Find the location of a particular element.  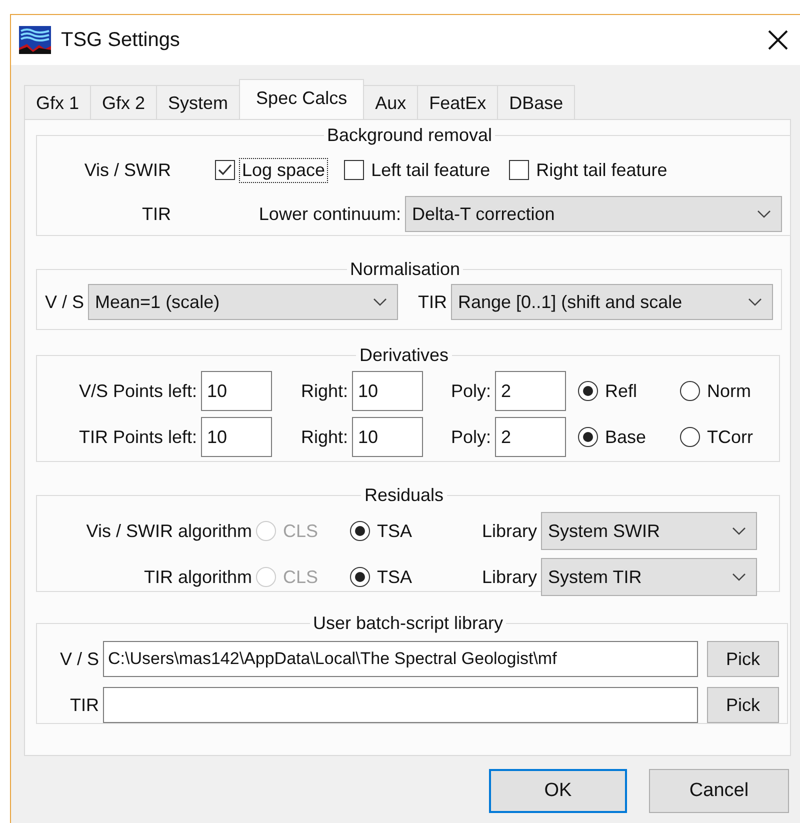

field-label: TIR Points left: is located at coordinates (138, 437).